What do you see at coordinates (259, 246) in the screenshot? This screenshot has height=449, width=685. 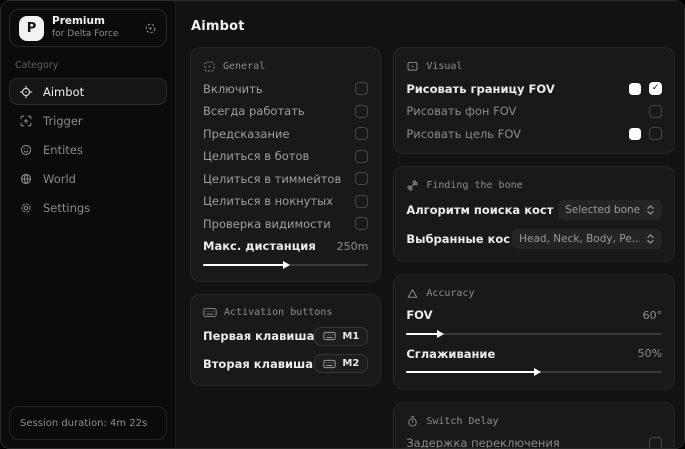 I see `slider-label: Макс. дистанция` at bounding box center [259, 246].